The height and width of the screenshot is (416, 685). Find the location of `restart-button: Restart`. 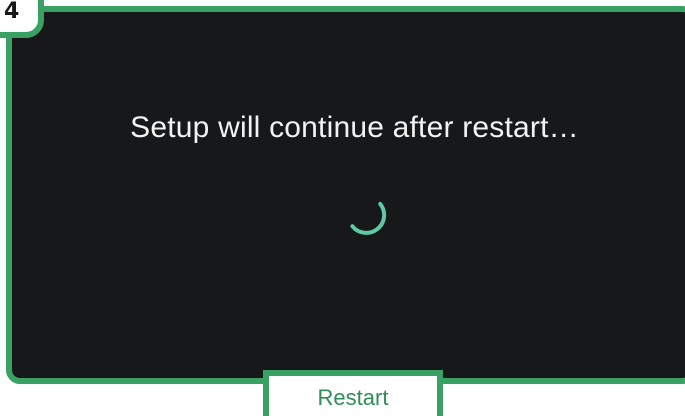

restart-button: Restart is located at coordinates (353, 393).